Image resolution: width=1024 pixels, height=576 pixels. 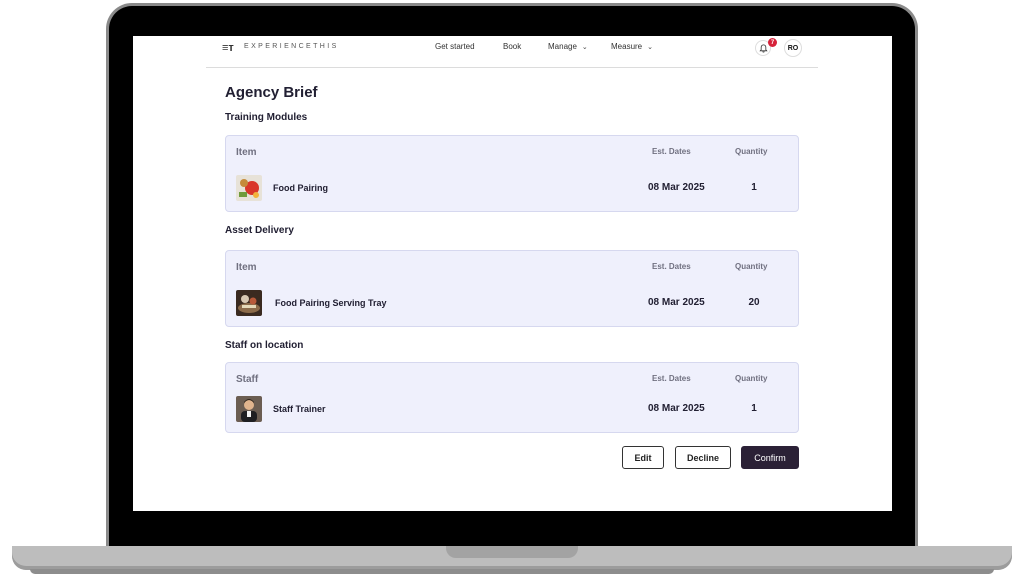 I want to click on serving-tray-image, so click(x=249, y=303).